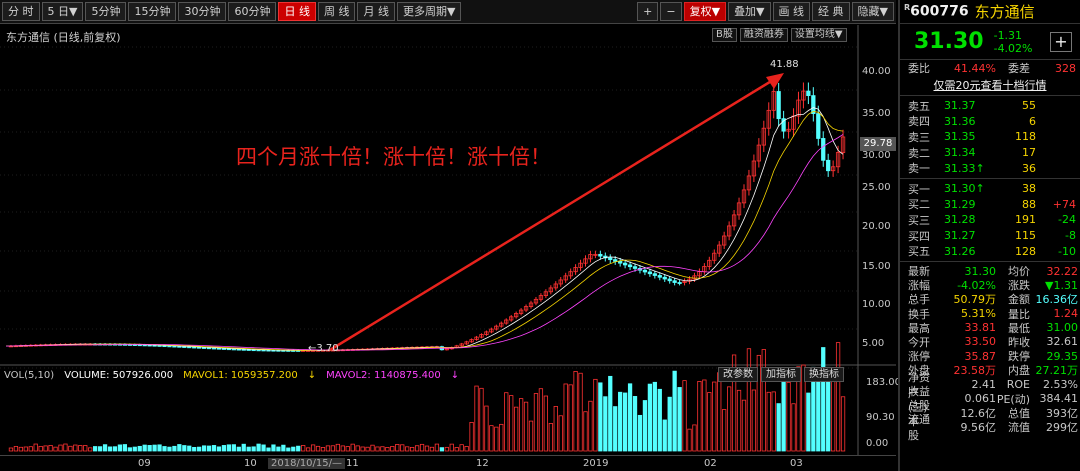 The height and width of the screenshot is (471, 1080). What do you see at coordinates (63, 11) in the screenshot?
I see `period-button-5day: 5 日▼` at bounding box center [63, 11].